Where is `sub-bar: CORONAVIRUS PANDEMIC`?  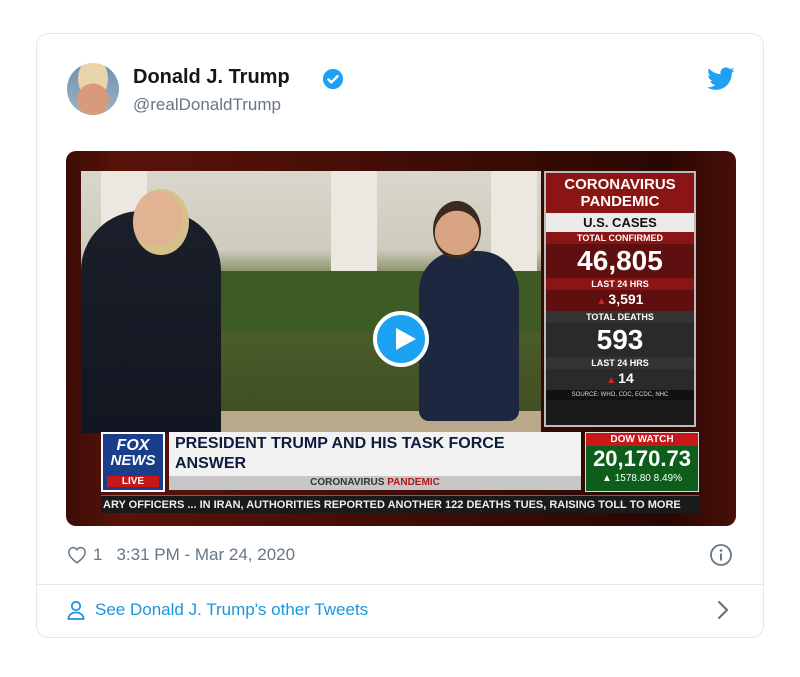
sub-bar: CORONAVIRUS PANDEMIC is located at coordinates (375, 483).